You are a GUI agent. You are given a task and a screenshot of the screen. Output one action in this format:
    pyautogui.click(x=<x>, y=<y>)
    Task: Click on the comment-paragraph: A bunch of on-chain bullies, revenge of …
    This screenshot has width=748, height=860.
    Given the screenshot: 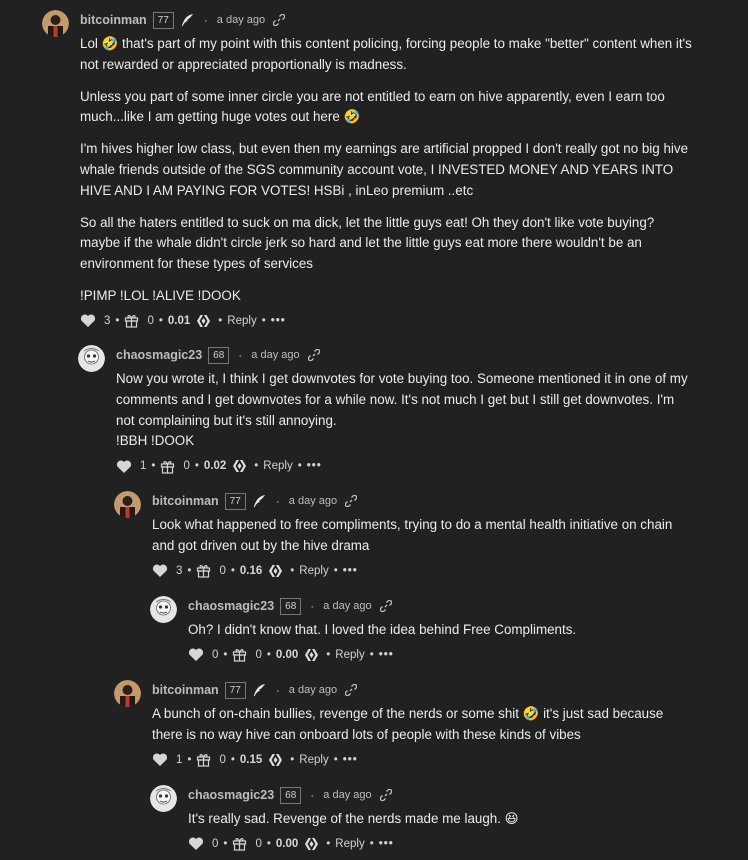 What is the action you would take?
    pyautogui.click(x=408, y=724)
    